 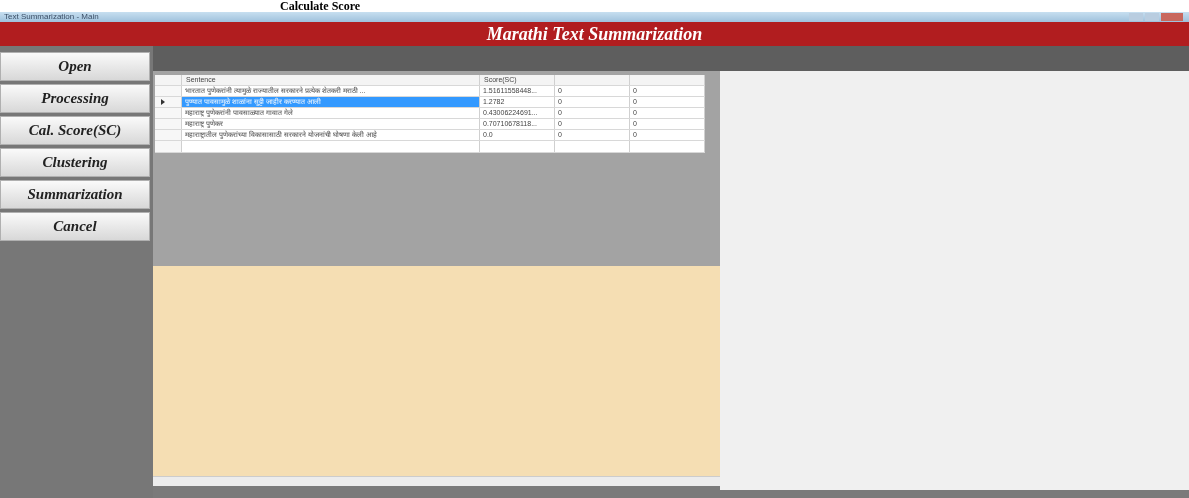 What do you see at coordinates (1136, 17) in the screenshot?
I see `minimize-icon` at bounding box center [1136, 17].